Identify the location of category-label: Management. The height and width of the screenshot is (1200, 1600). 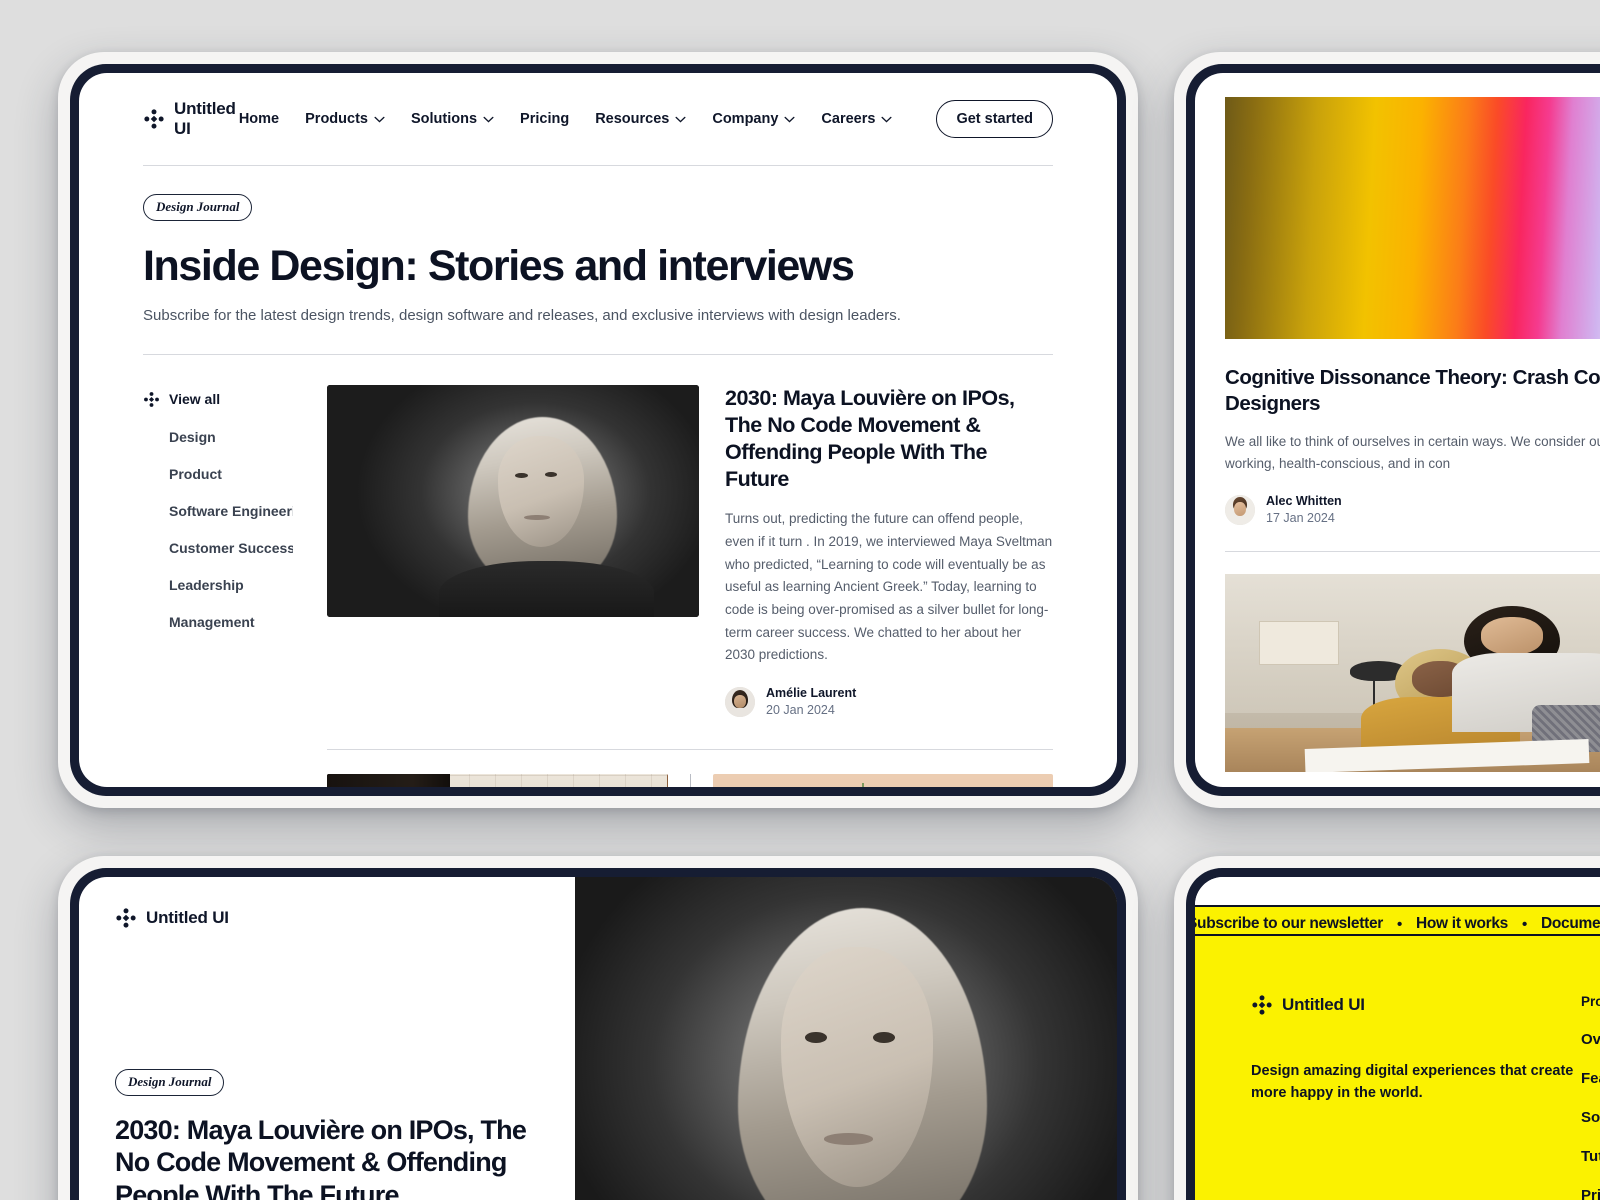
(212, 621).